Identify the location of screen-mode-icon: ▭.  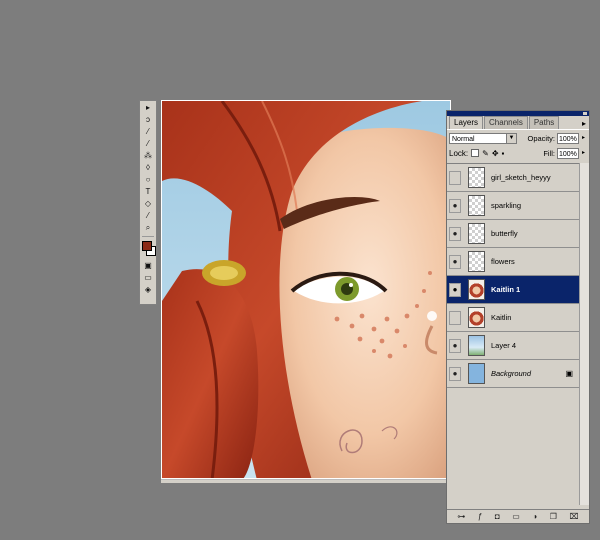
(148, 277).